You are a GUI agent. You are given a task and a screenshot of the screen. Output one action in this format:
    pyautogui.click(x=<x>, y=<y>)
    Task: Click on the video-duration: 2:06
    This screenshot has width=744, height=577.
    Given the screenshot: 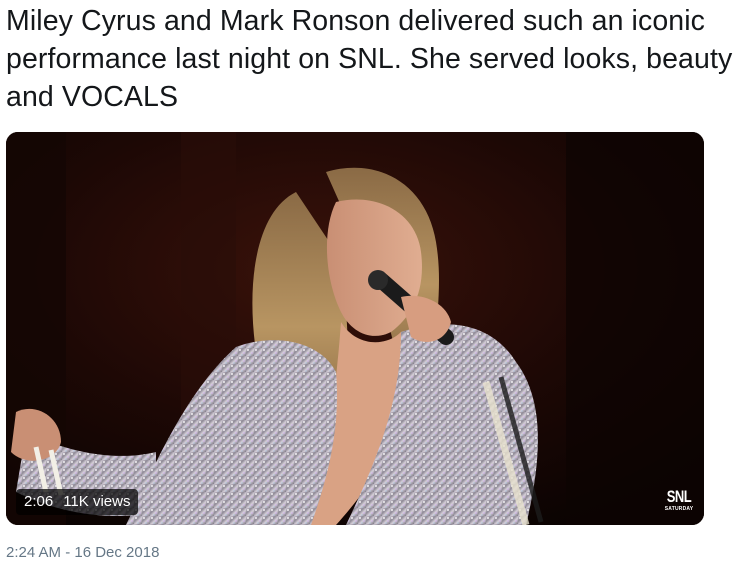 What is the action you would take?
    pyautogui.click(x=39, y=501)
    